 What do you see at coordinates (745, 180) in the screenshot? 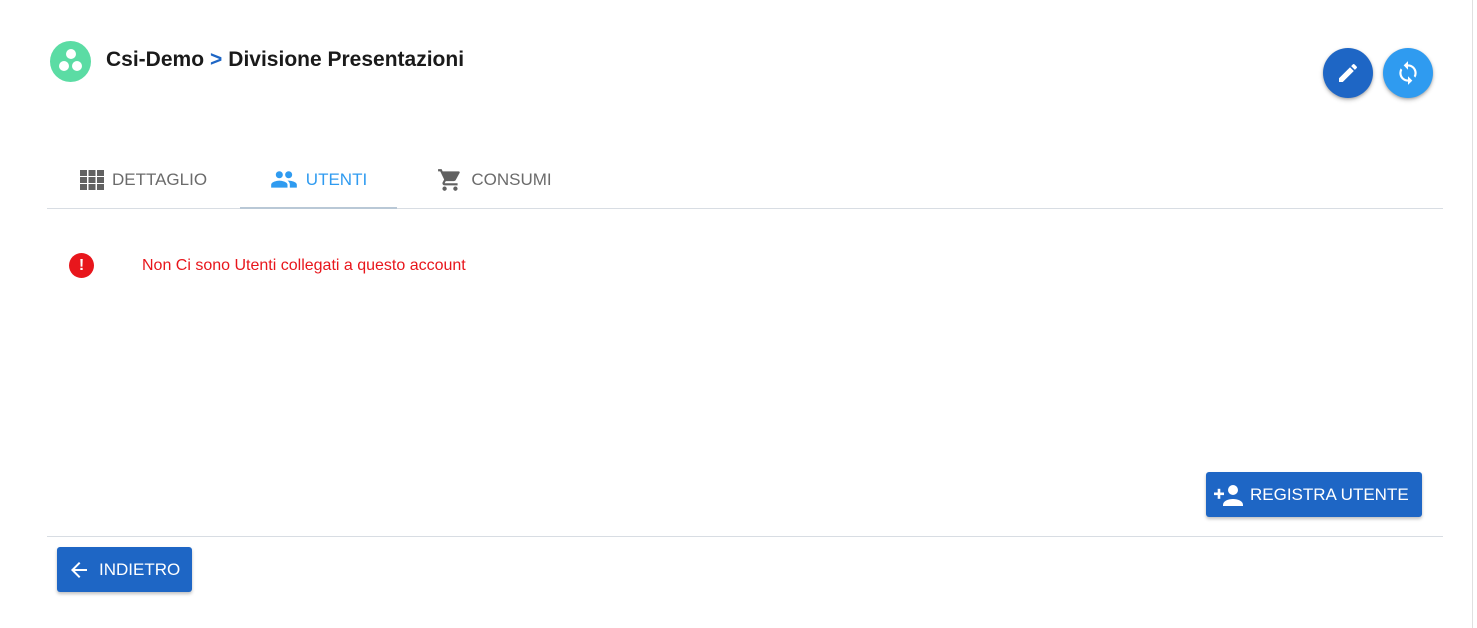
I see `tab-bar: DETTAGLIO UTENTI CONSUMI` at bounding box center [745, 180].